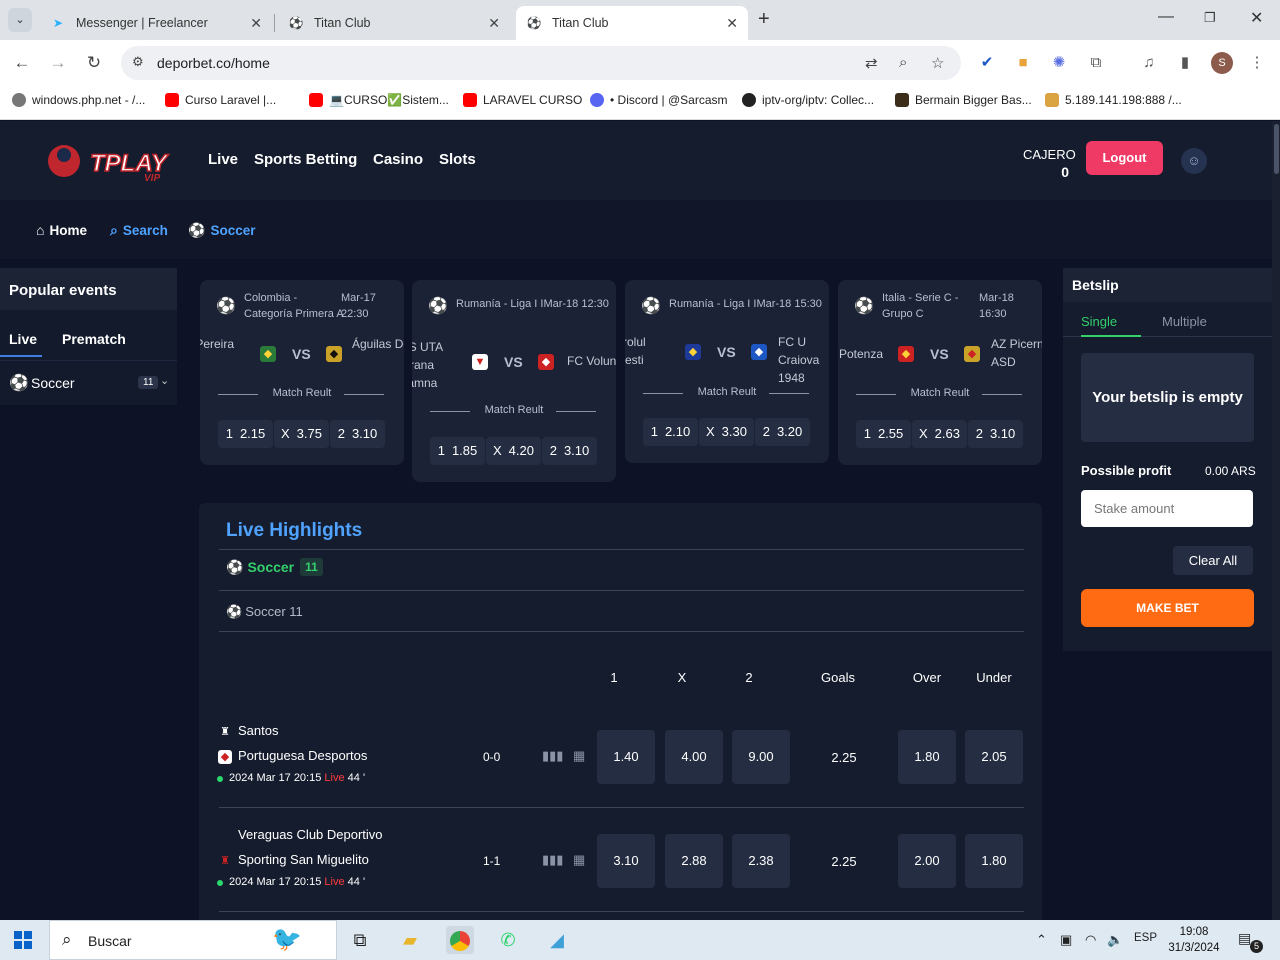  I want to click on windows-start-icon, so click(23, 940).